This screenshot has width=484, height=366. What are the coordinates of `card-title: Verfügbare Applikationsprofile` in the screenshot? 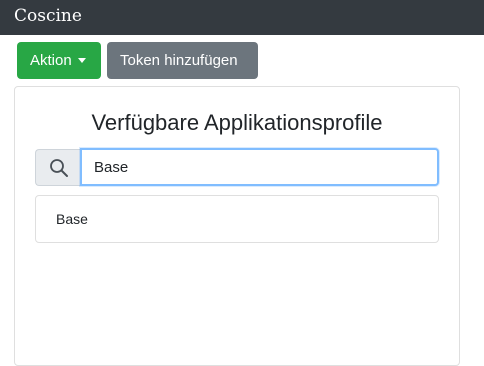 It's located at (237, 122).